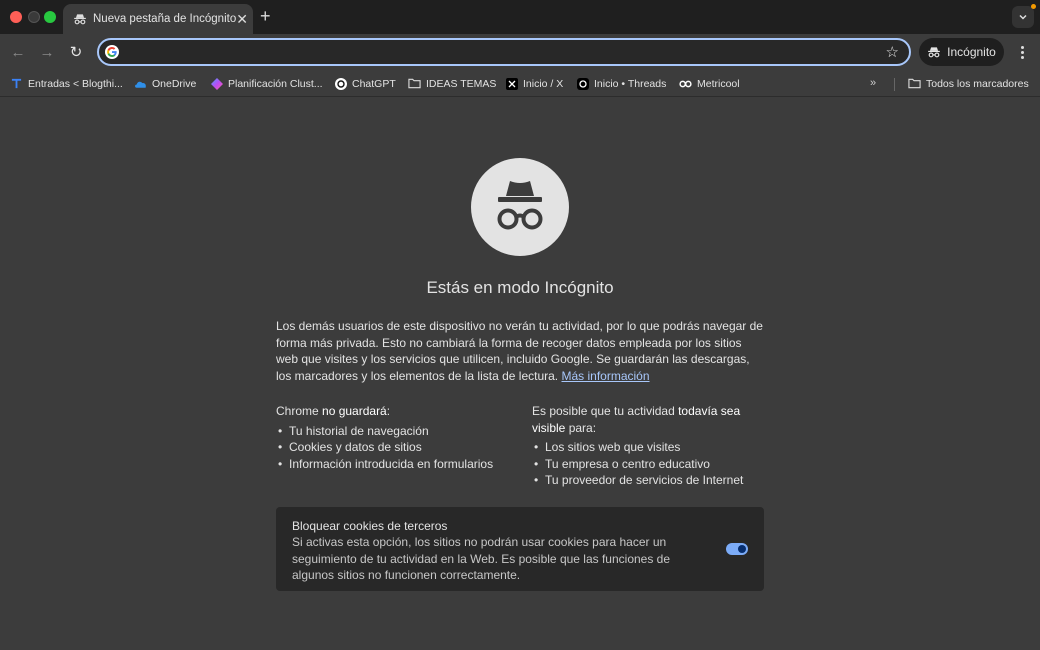 Image resolution: width=1040 pixels, height=650 pixels. I want to click on list-item: Tu historial de navegación, so click(396, 431).